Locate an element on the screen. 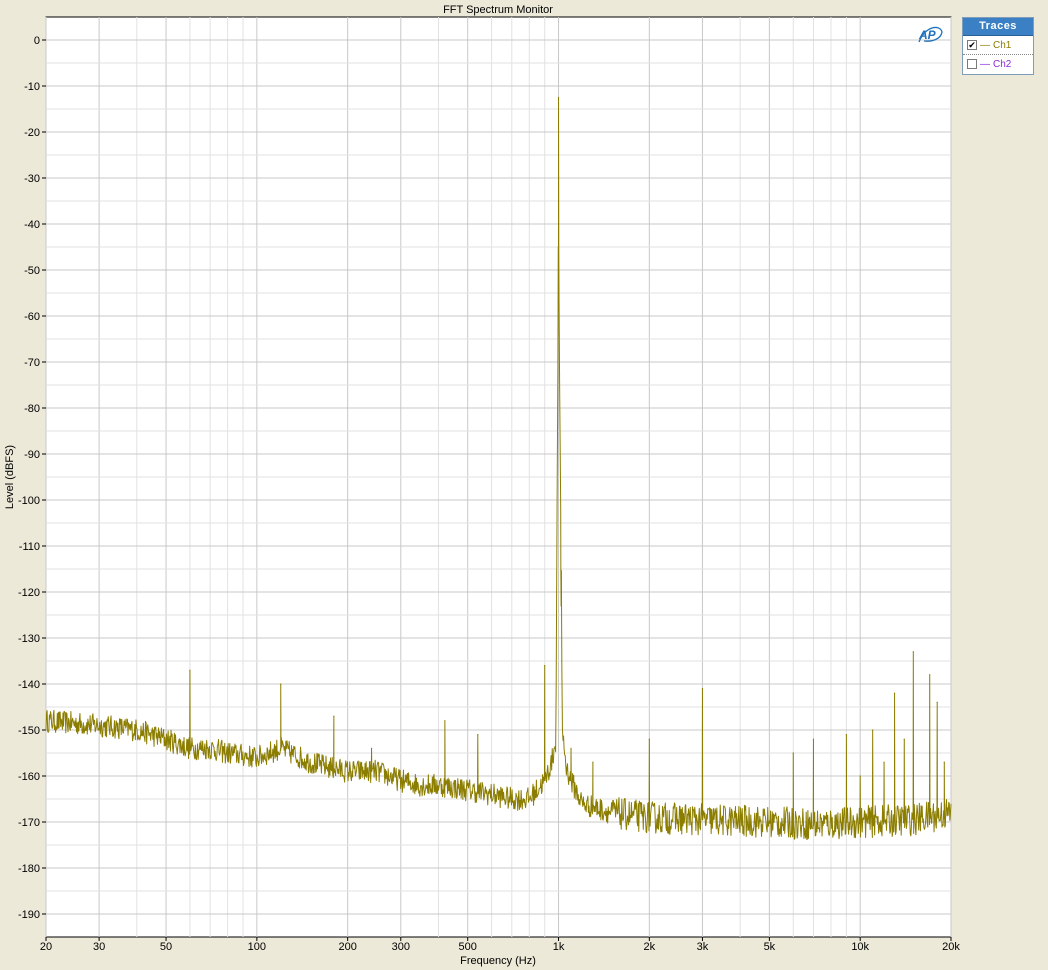 This screenshot has height=970, width=1048. ch1-label: Ch1 is located at coordinates (1002, 45).